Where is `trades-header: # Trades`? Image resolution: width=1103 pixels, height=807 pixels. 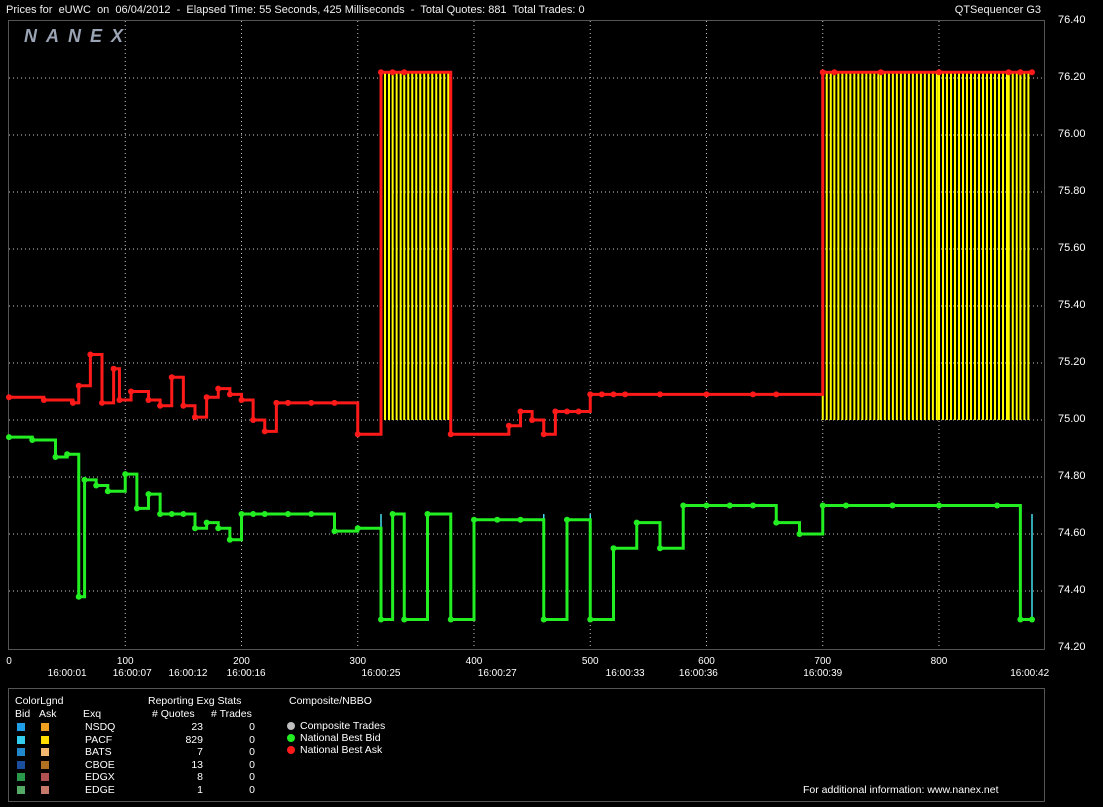 trades-header: # Trades is located at coordinates (231, 714).